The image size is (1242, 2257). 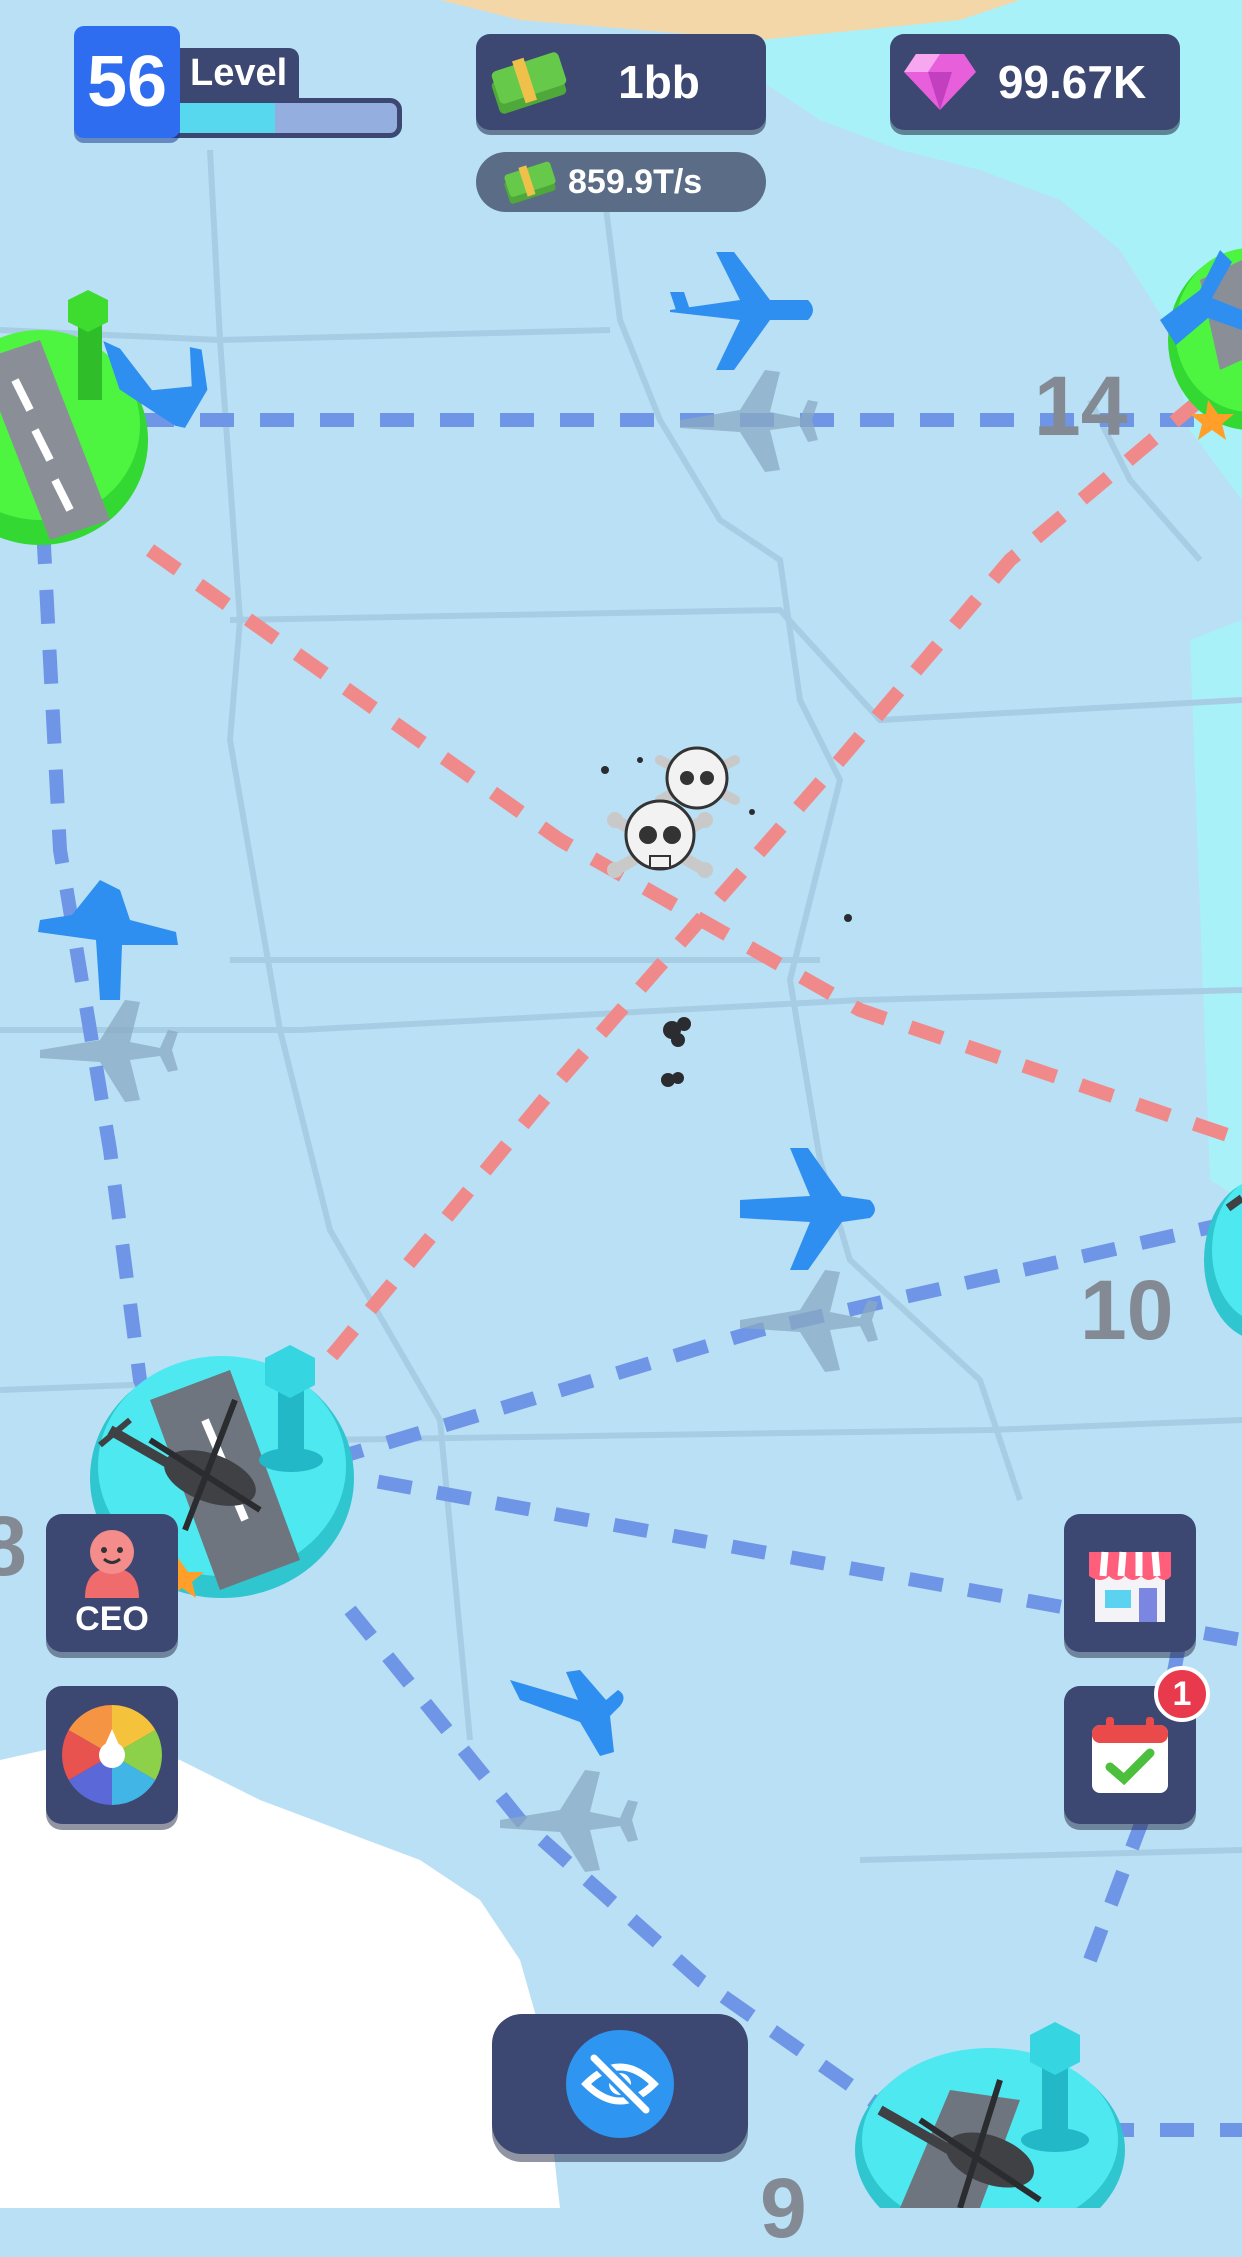 I want to click on region-number-9: 9, so click(x=783, y=2208).